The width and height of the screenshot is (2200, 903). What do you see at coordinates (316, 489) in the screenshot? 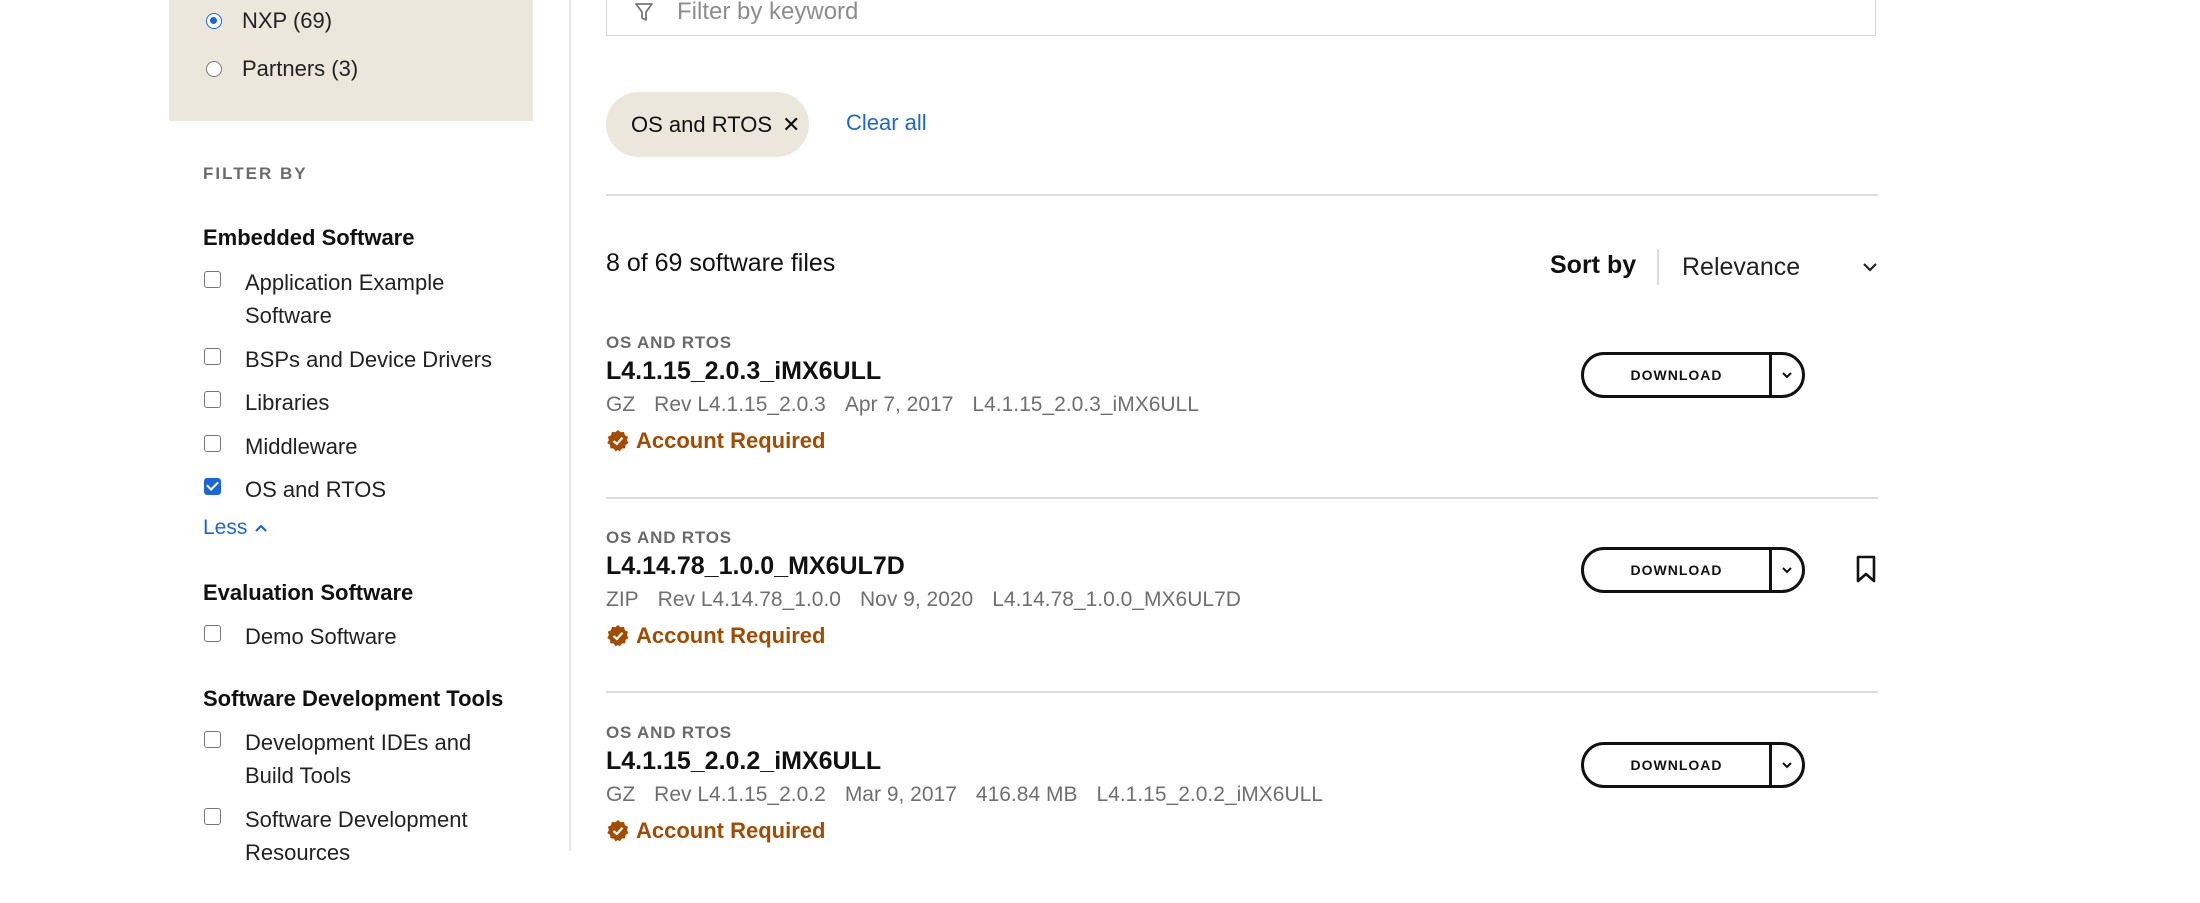
I see `filter-label: OS and RTOS` at bounding box center [316, 489].